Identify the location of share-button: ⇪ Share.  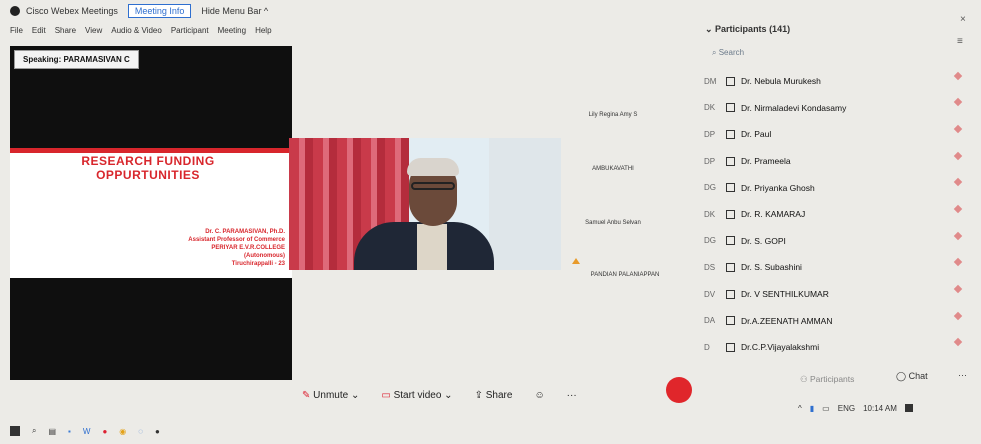
(494, 395).